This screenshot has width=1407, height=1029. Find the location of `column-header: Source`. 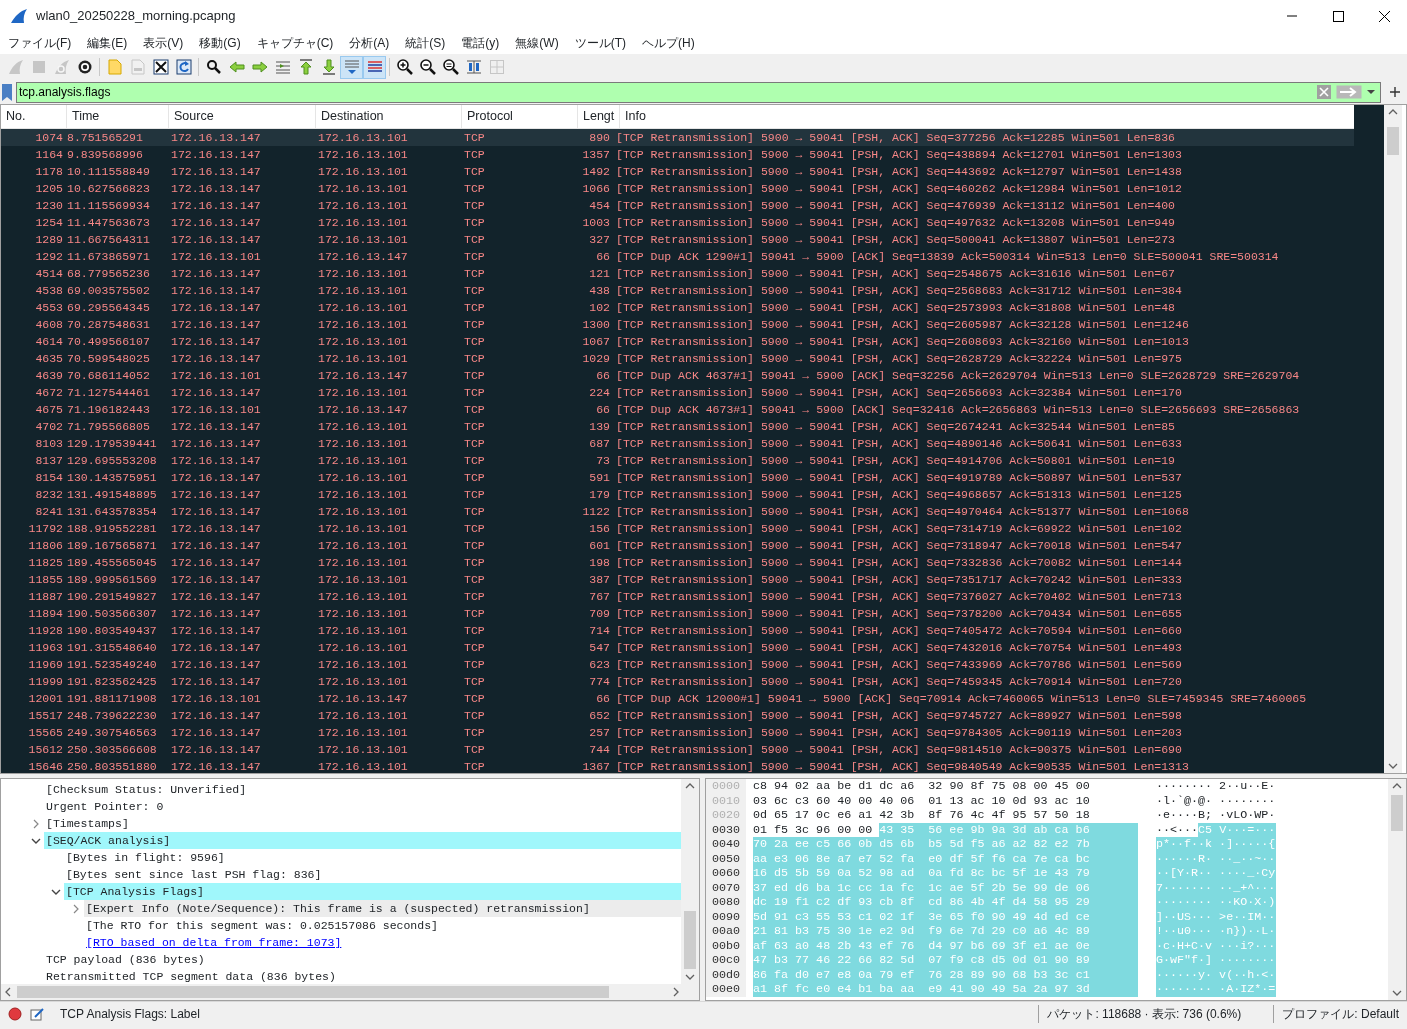

column-header: Source is located at coordinates (242, 116).